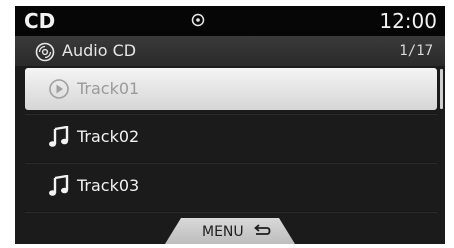  What do you see at coordinates (45, 52) in the screenshot?
I see `cd-icon` at bounding box center [45, 52].